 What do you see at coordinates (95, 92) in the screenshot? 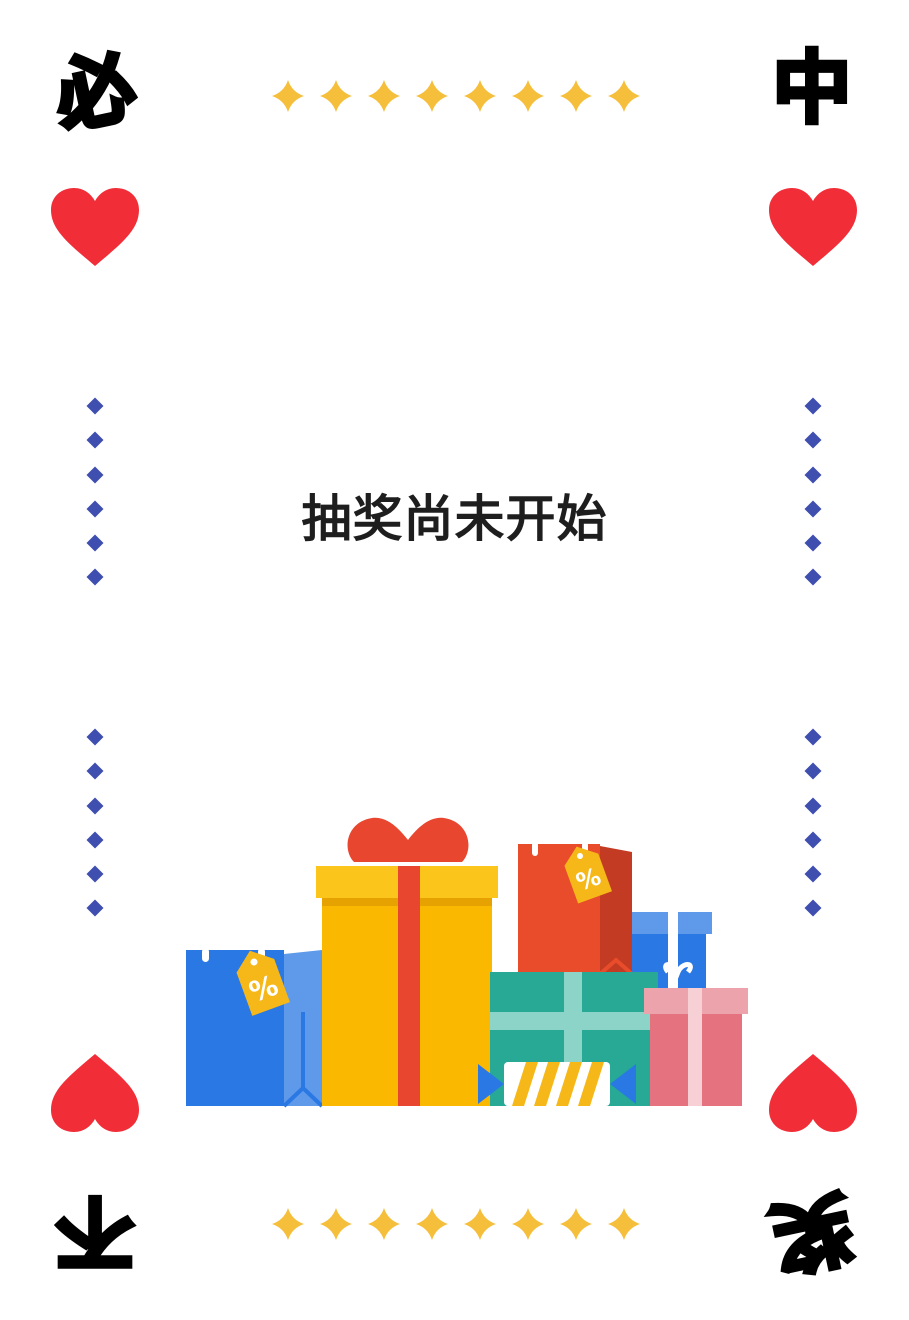
I see `corner-char-top-left: 必` at bounding box center [95, 92].